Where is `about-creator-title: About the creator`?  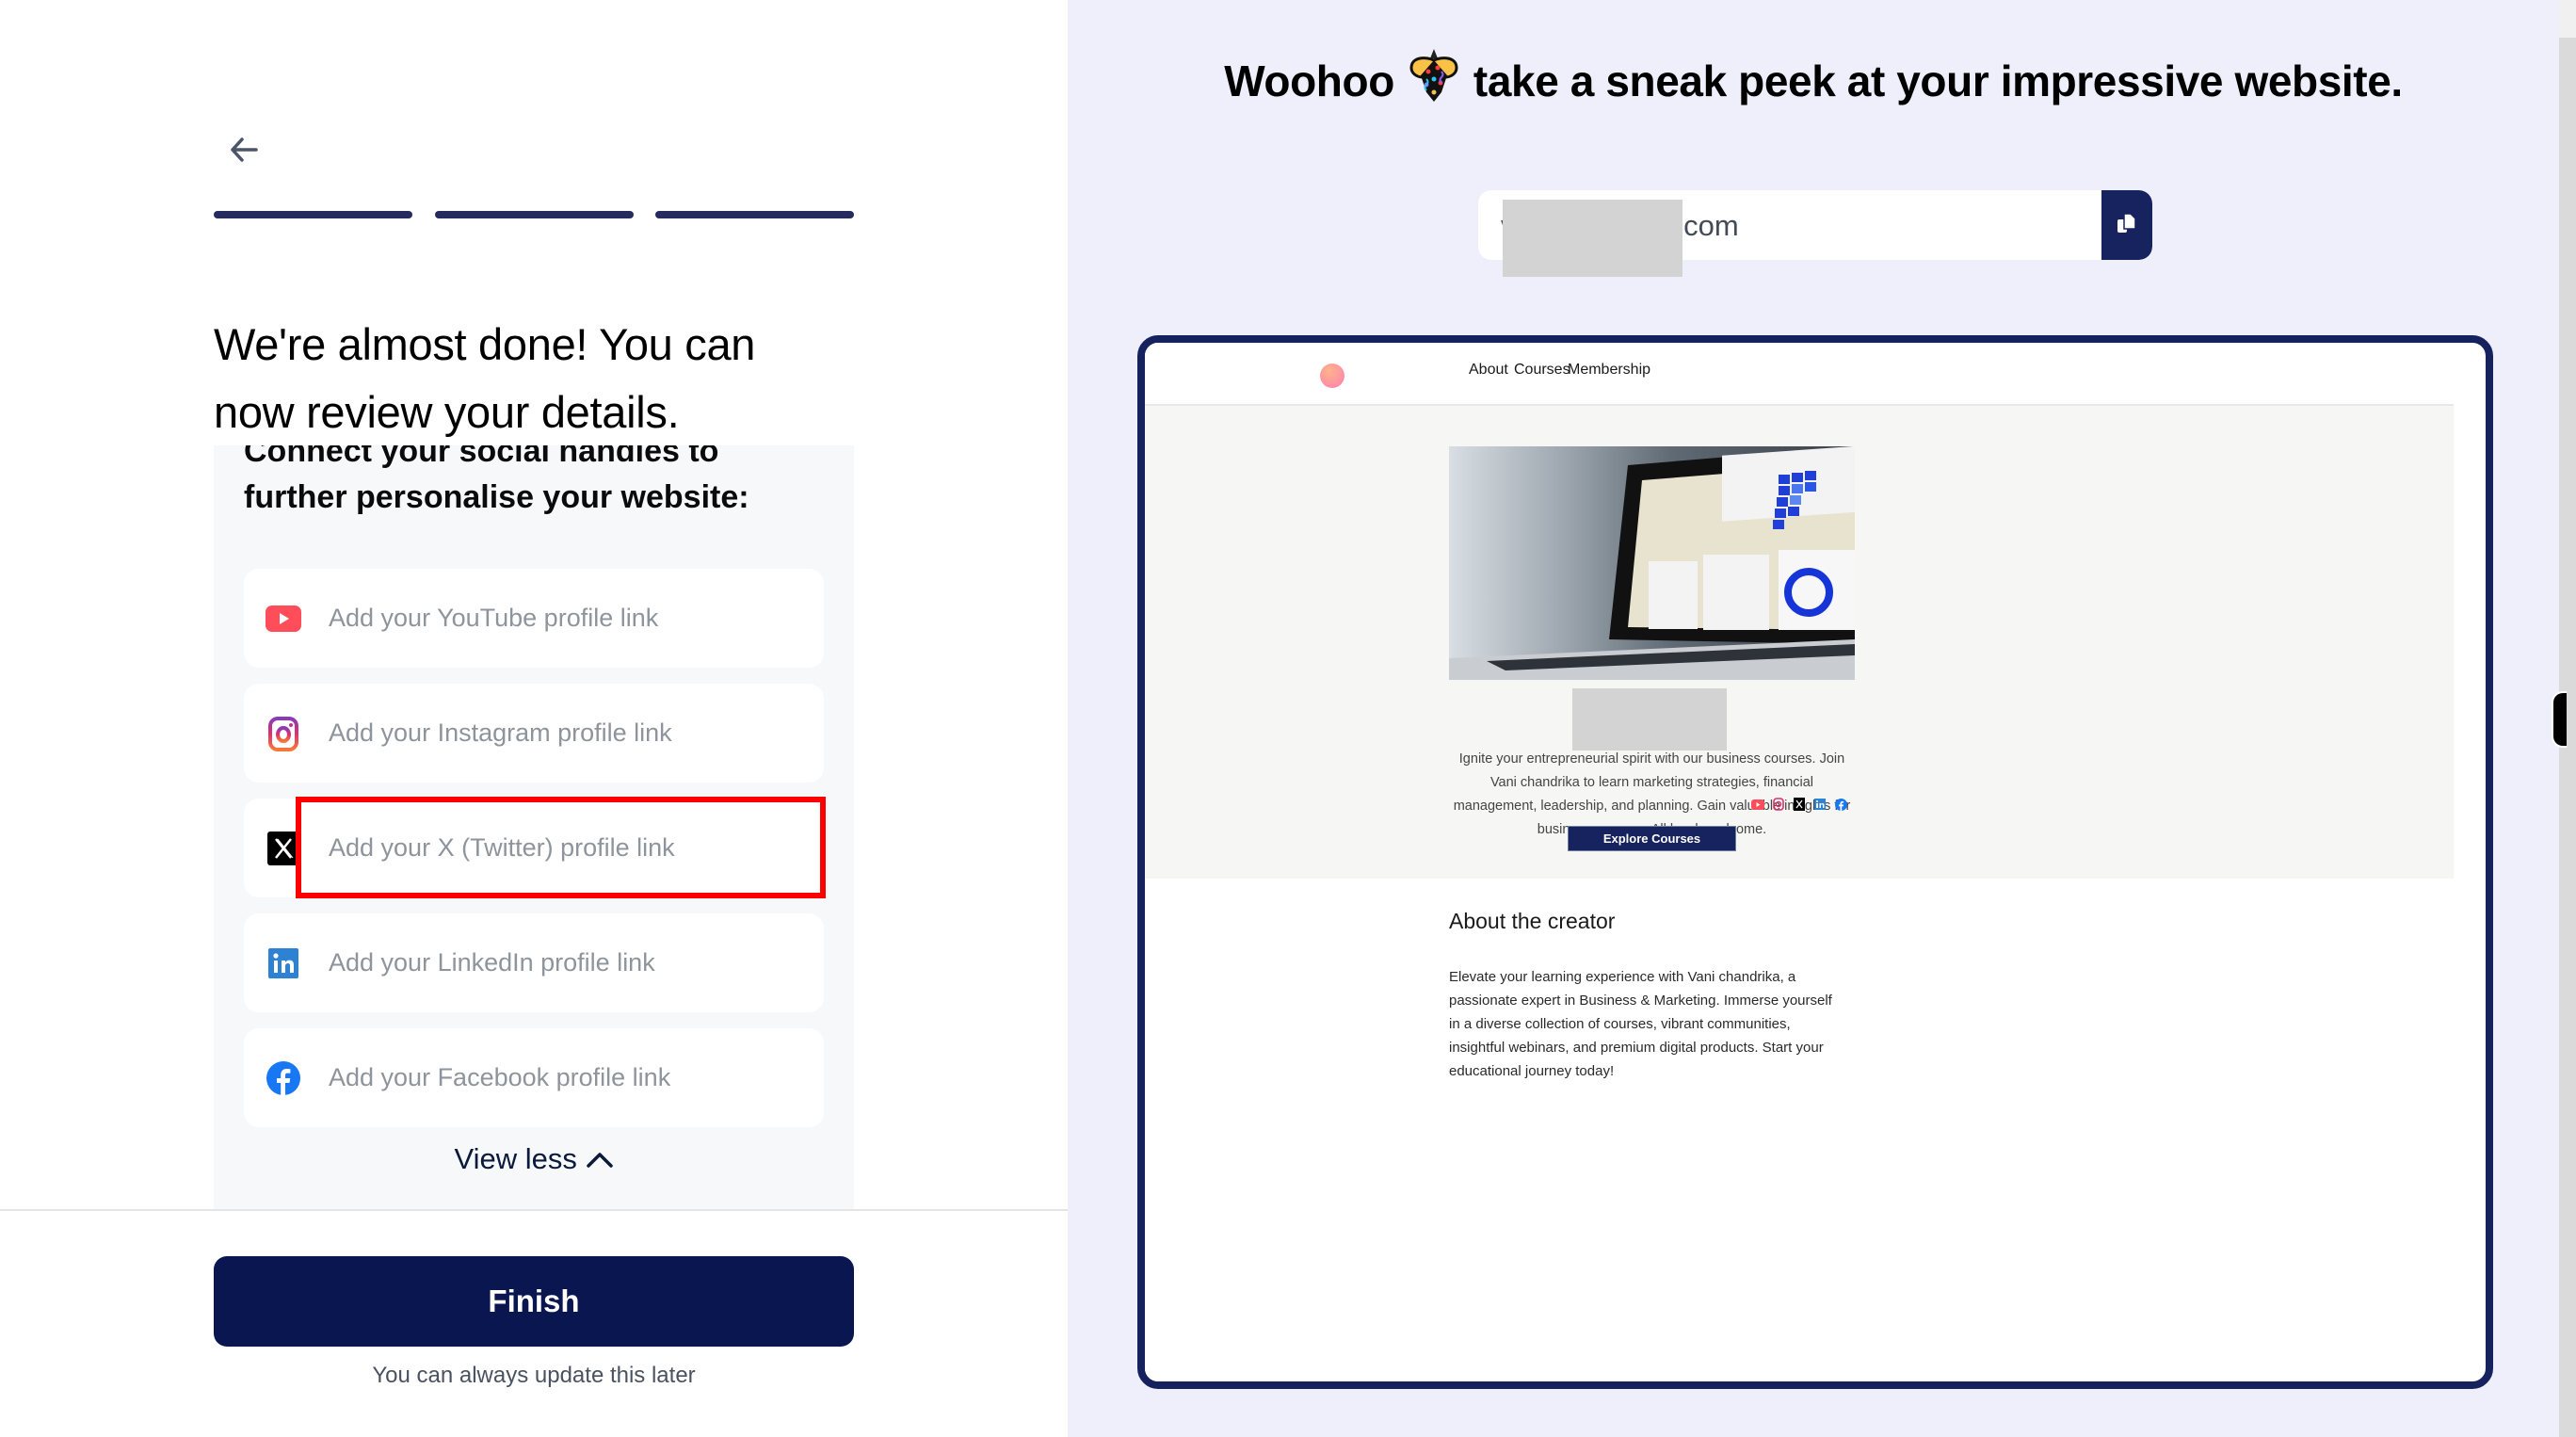
about-creator-title: About the creator is located at coordinates (1532, 921).